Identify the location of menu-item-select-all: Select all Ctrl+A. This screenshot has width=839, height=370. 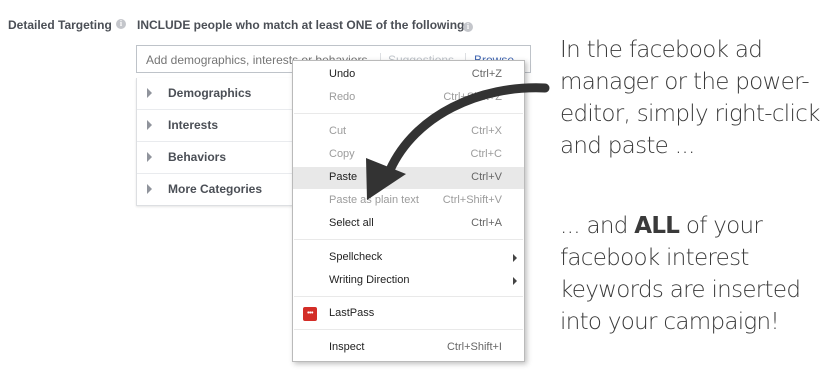
(408, 224).